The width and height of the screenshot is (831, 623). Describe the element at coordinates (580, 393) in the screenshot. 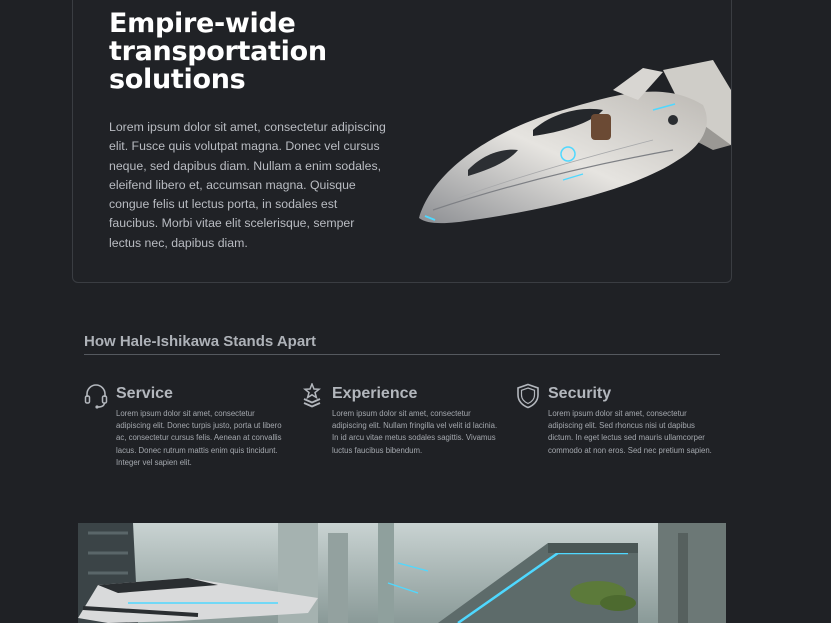

I see `feature-title: Security` at that location.